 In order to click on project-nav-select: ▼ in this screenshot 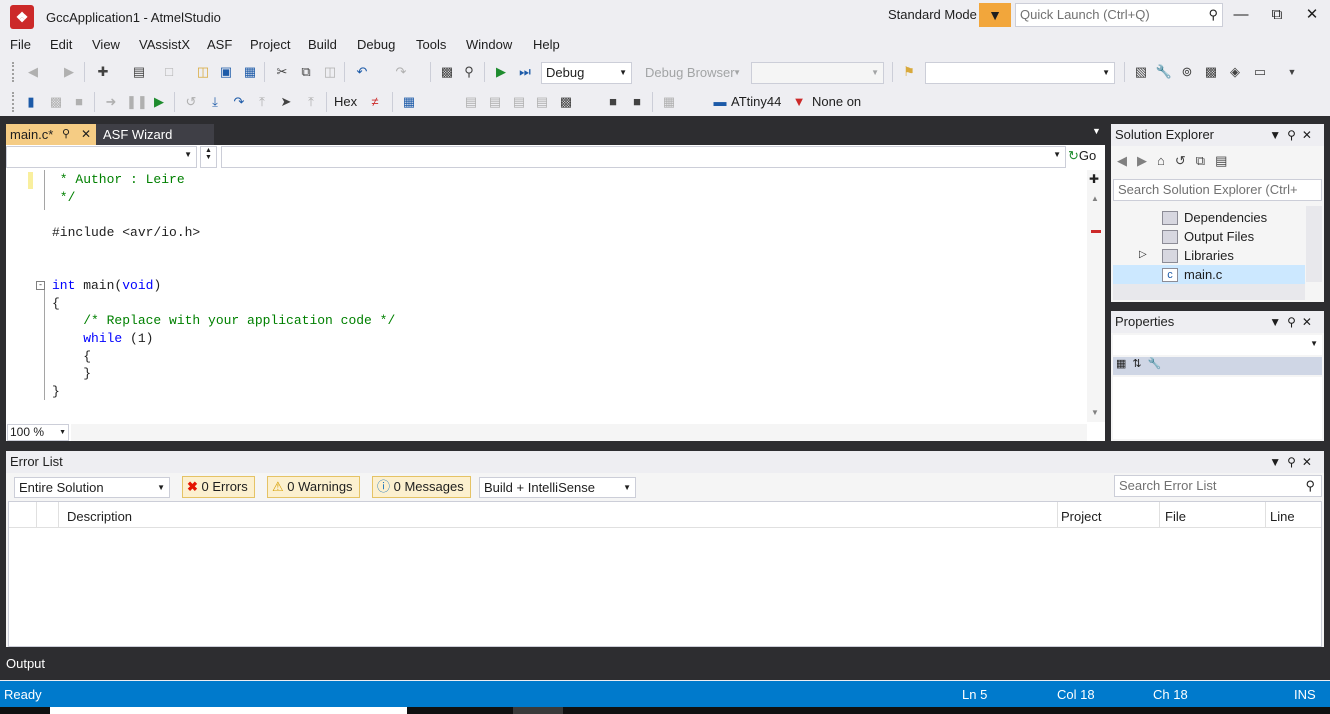, I will do `click(101, 157)`.